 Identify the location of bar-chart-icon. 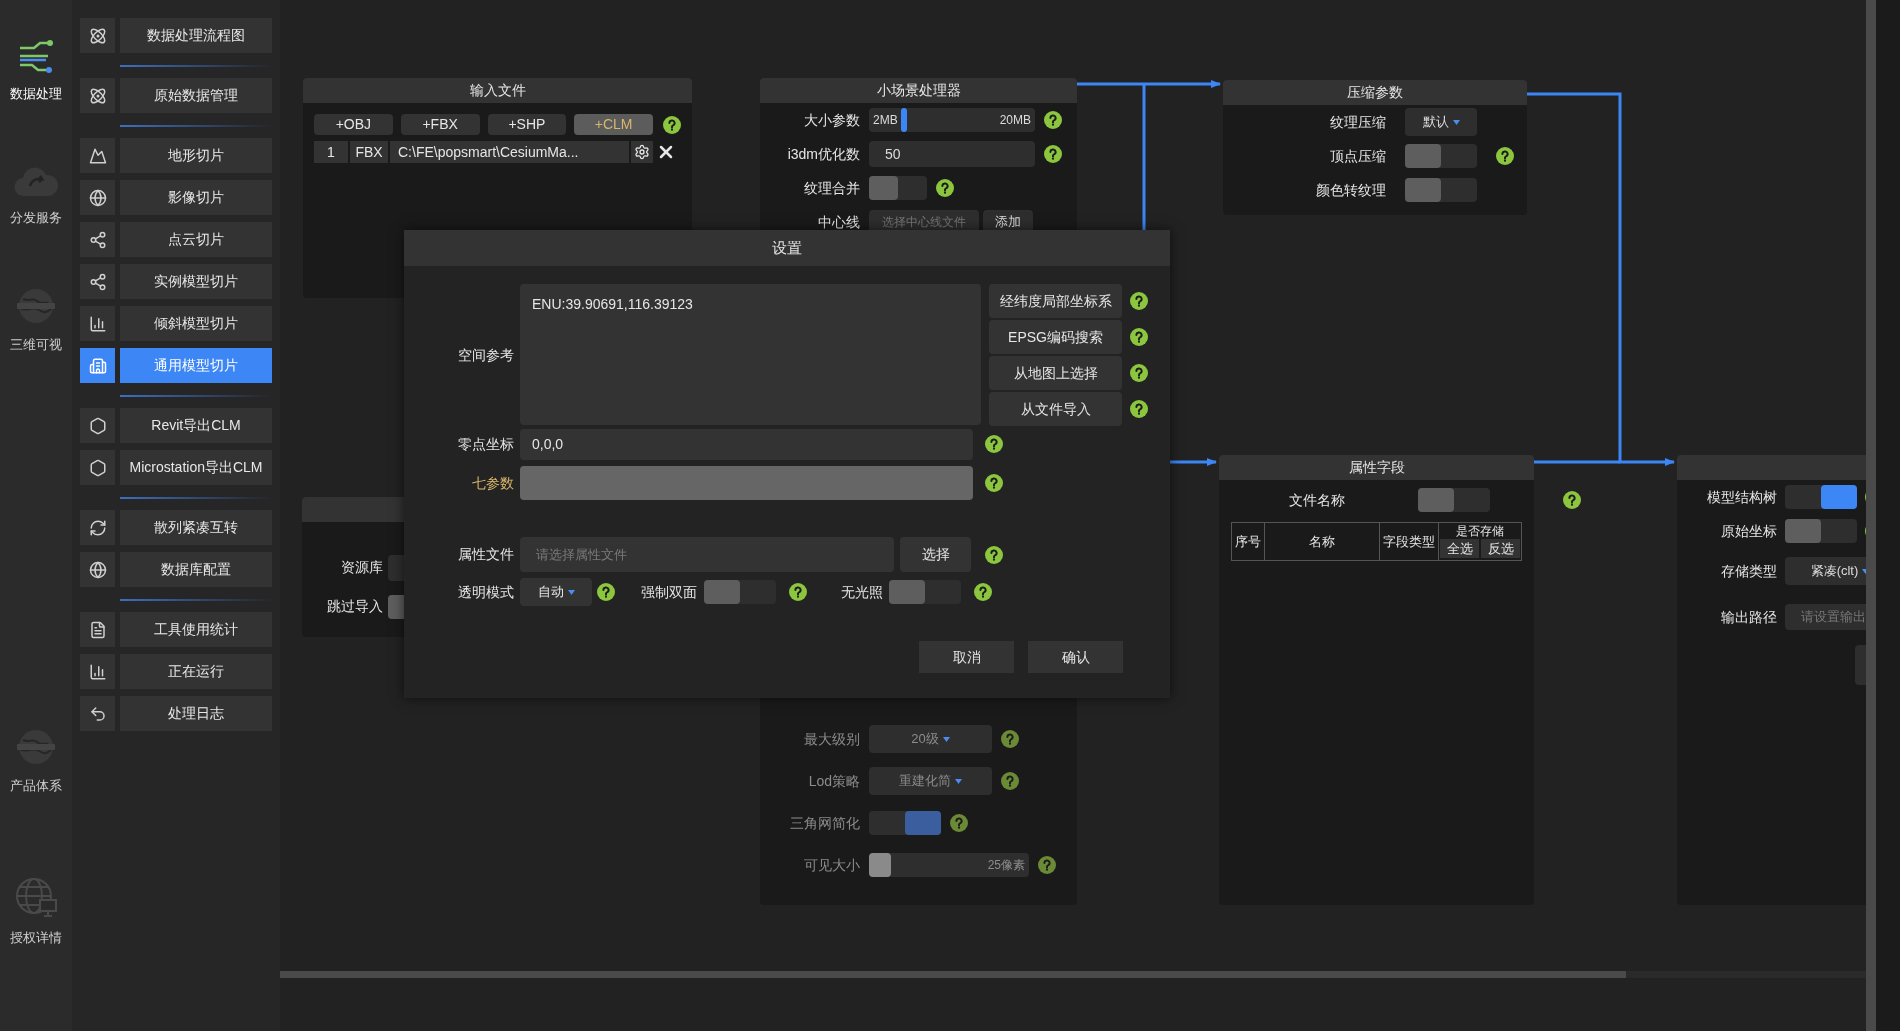
(97, 323).